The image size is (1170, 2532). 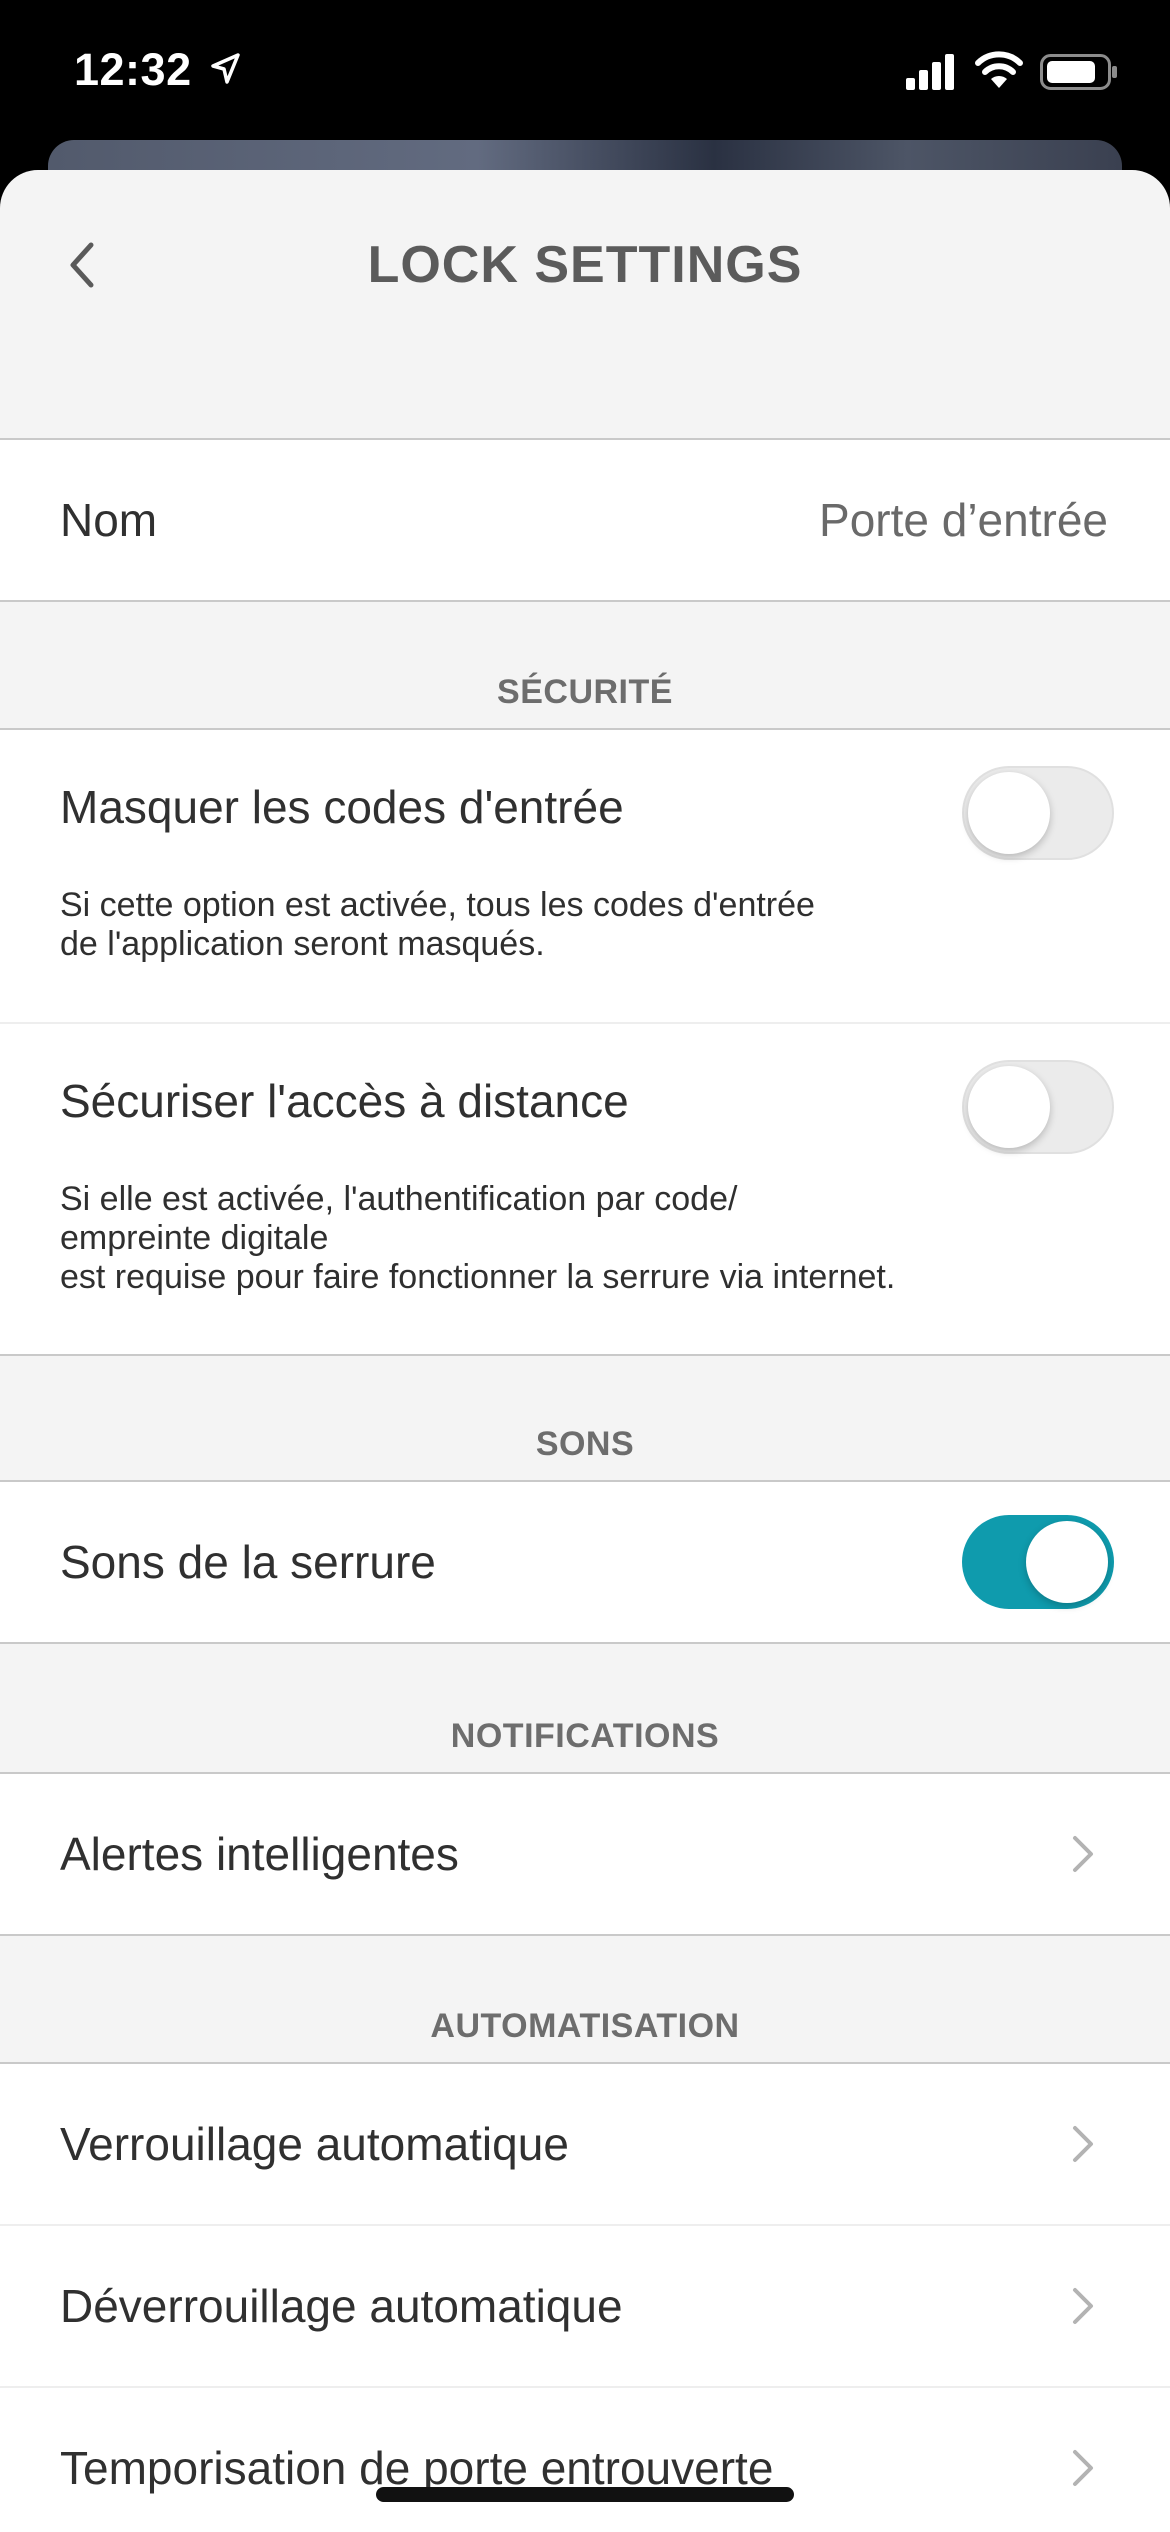 What do you see at coordinates (963, 520) in the screenshot?
I see `name-value: Porte d’entrée` at bounding box center [963, 520].